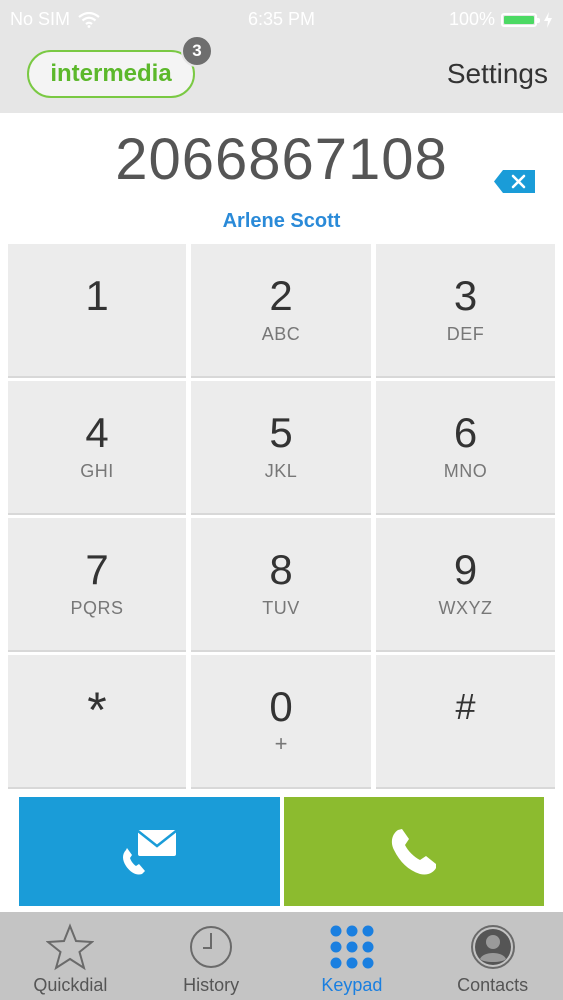 Image resolution: width=563 pixels, height=1000 pixels. What do you see at coordinates (97, 471) in the screenshot?
I see `key-letters: GHI` at bounding box center [97, 471].